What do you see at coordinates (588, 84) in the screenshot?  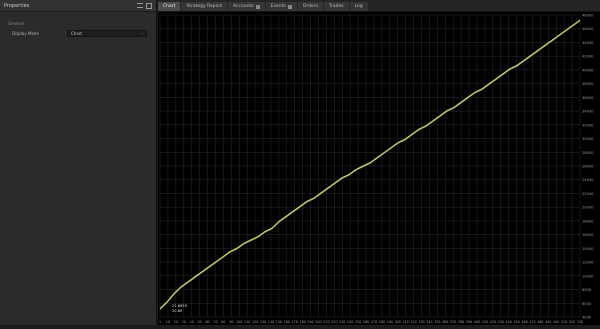 I see `y-tick-label: 38000` at bounding box center [588, 84].